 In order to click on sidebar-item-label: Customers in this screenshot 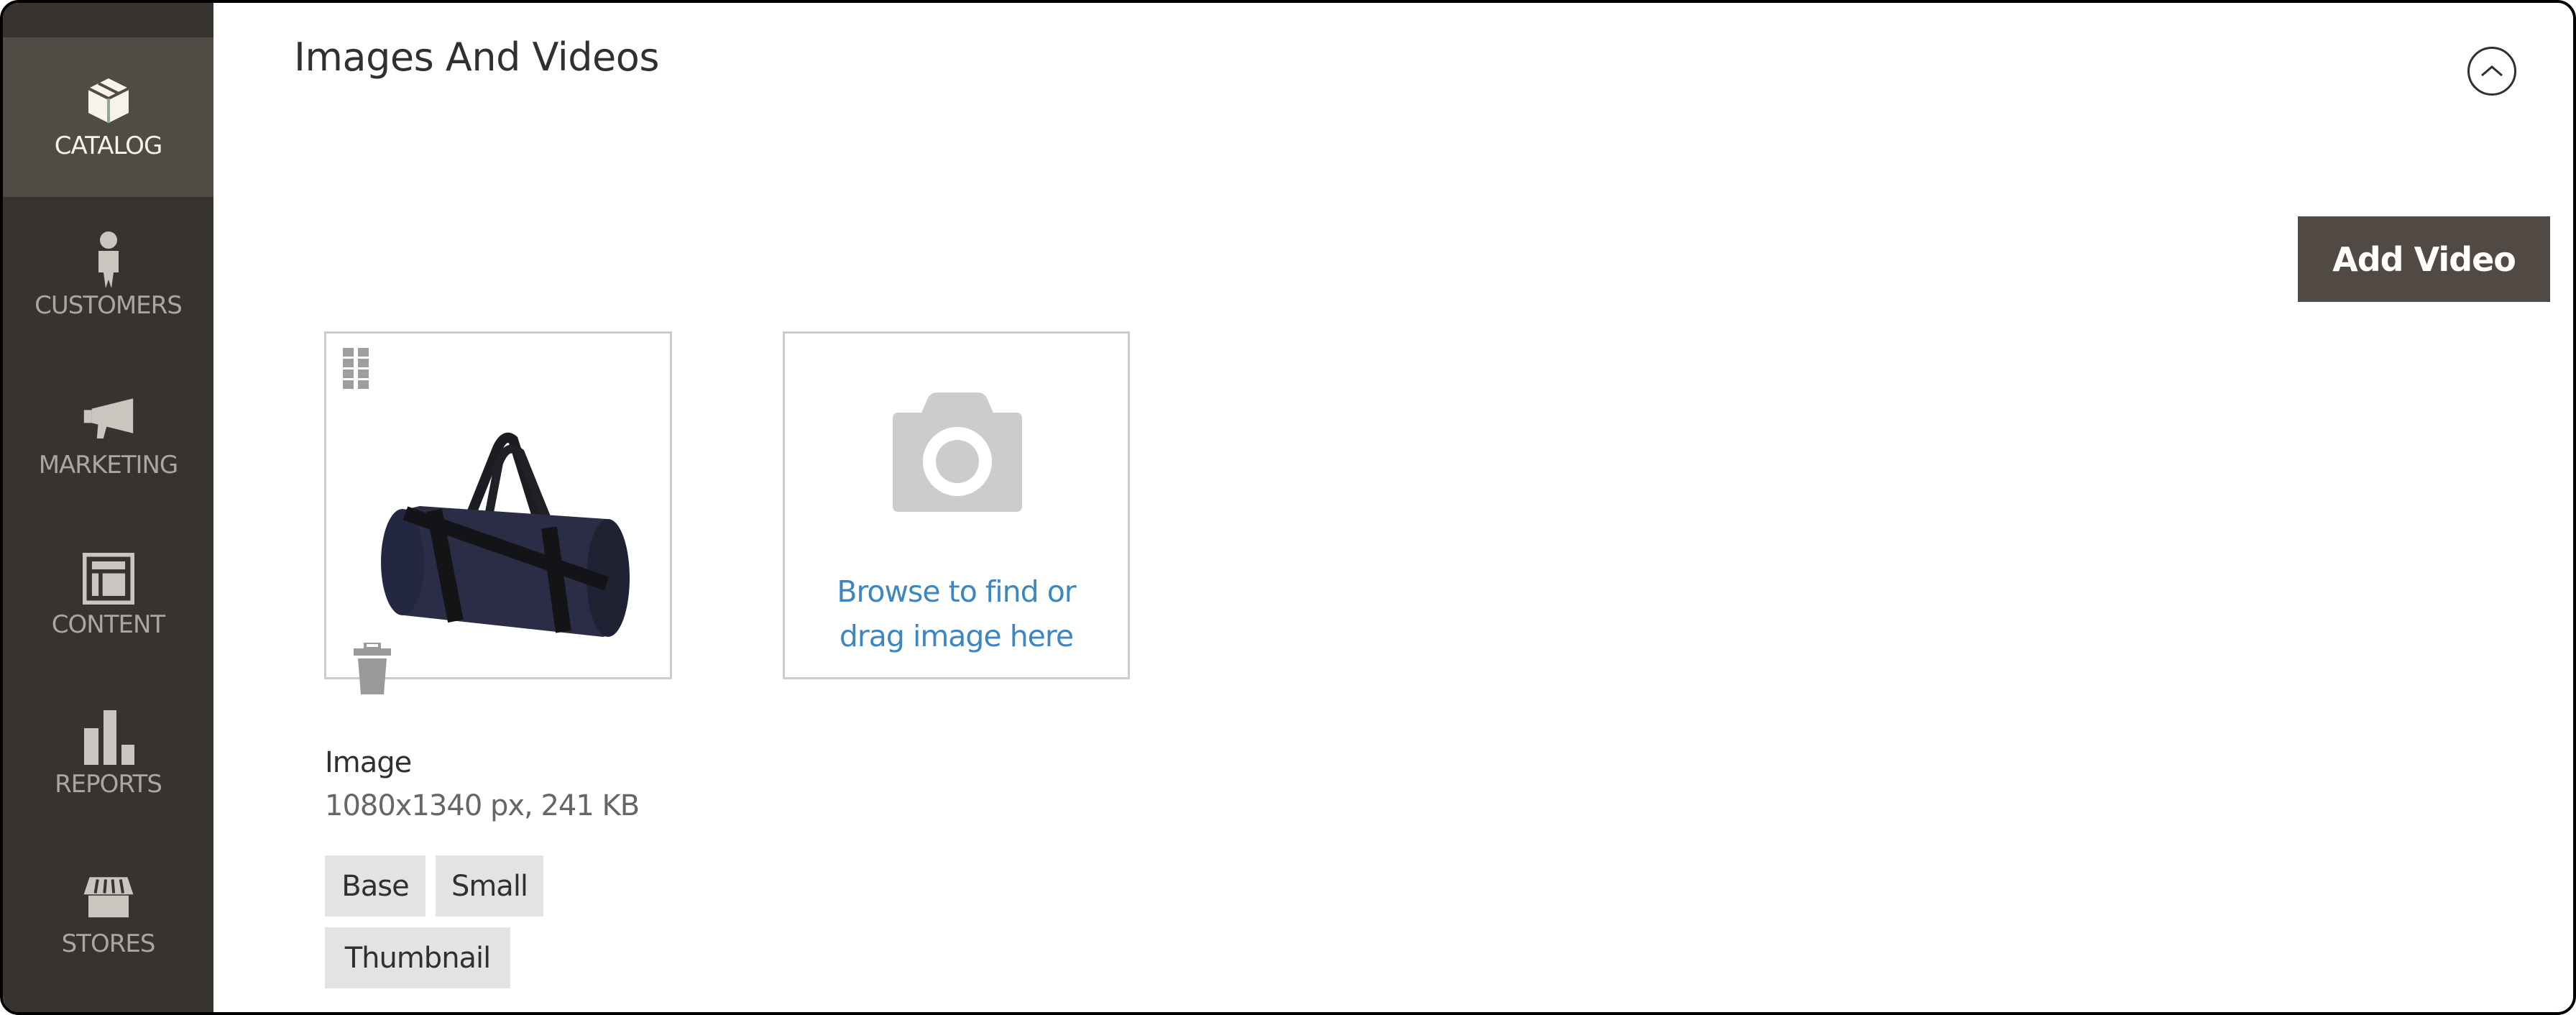, I will do `click(108, 305)`.